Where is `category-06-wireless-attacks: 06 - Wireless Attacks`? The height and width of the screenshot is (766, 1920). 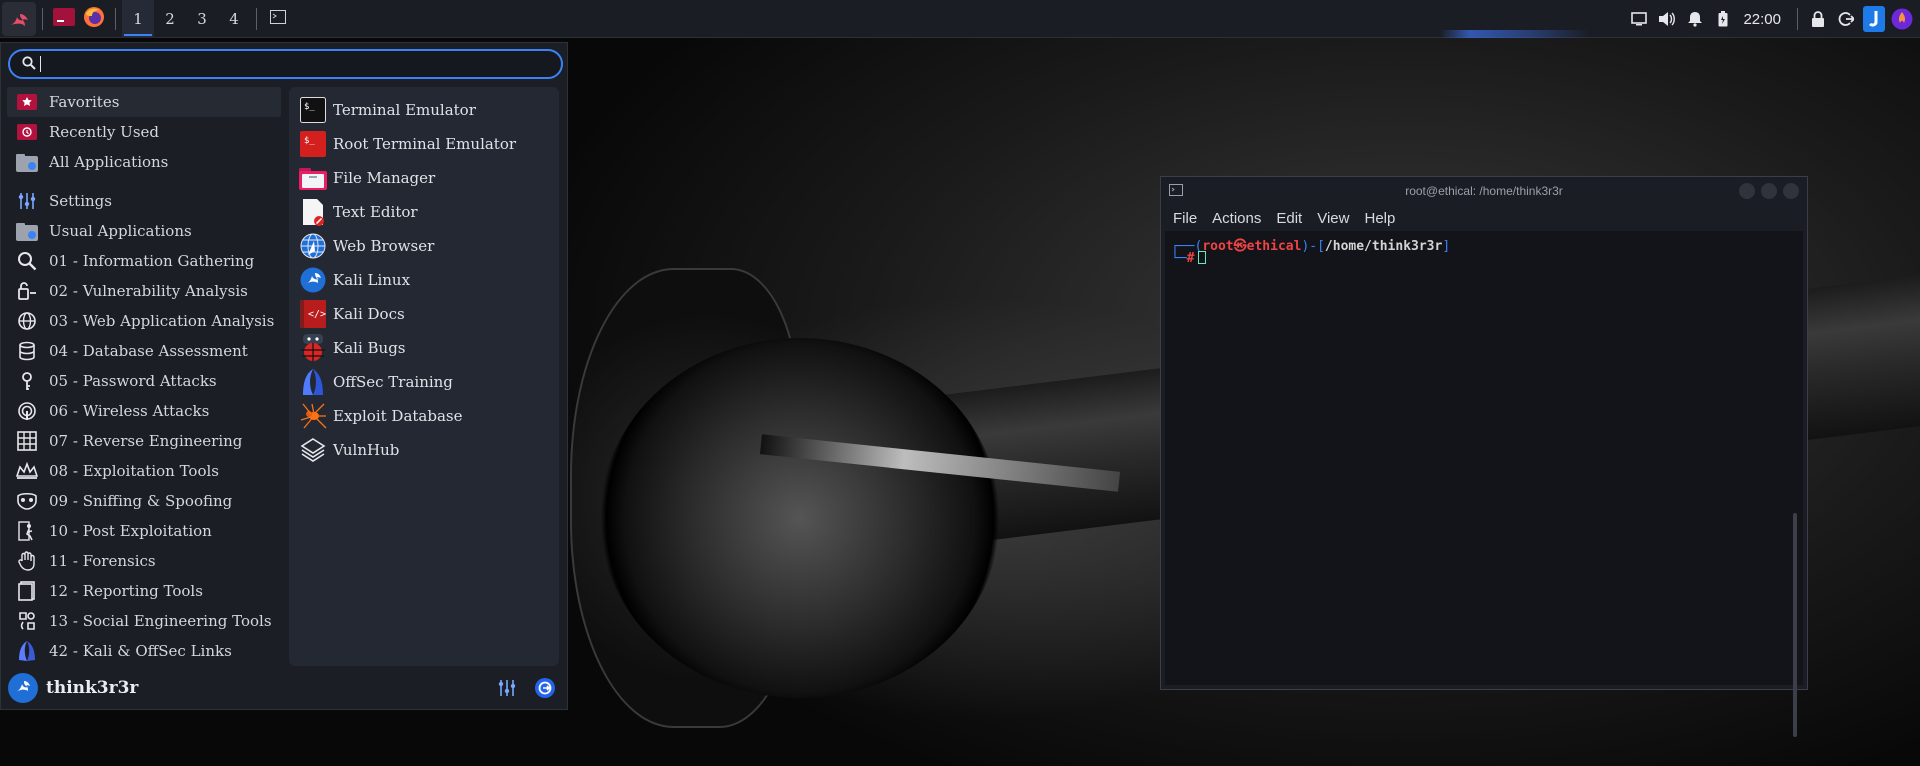 category-06-wireless-attacks: 06 - Wireless Attacks is located at coordinates (144, 411).